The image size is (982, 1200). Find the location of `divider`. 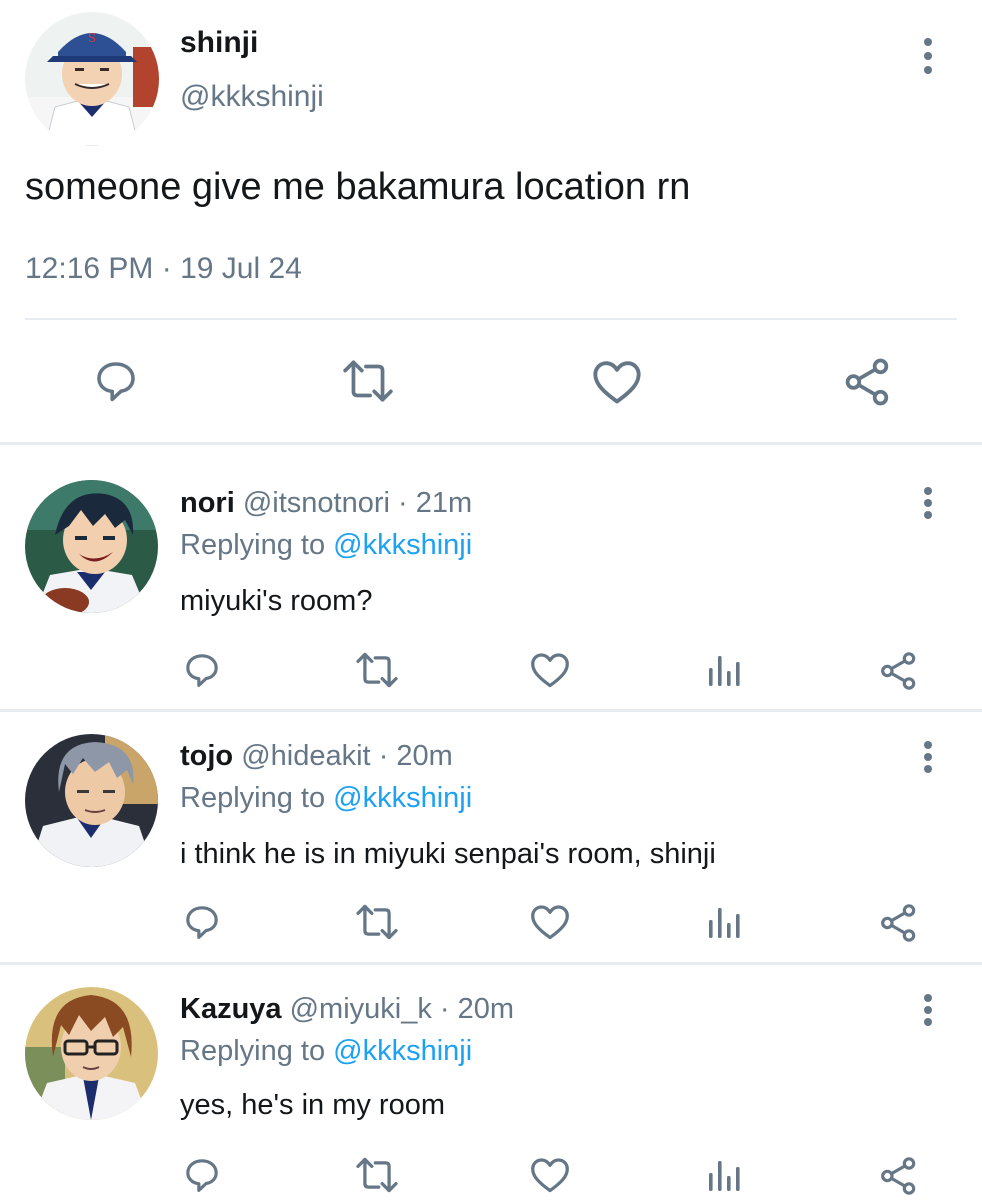

divider is located at coordinates (491, 319).